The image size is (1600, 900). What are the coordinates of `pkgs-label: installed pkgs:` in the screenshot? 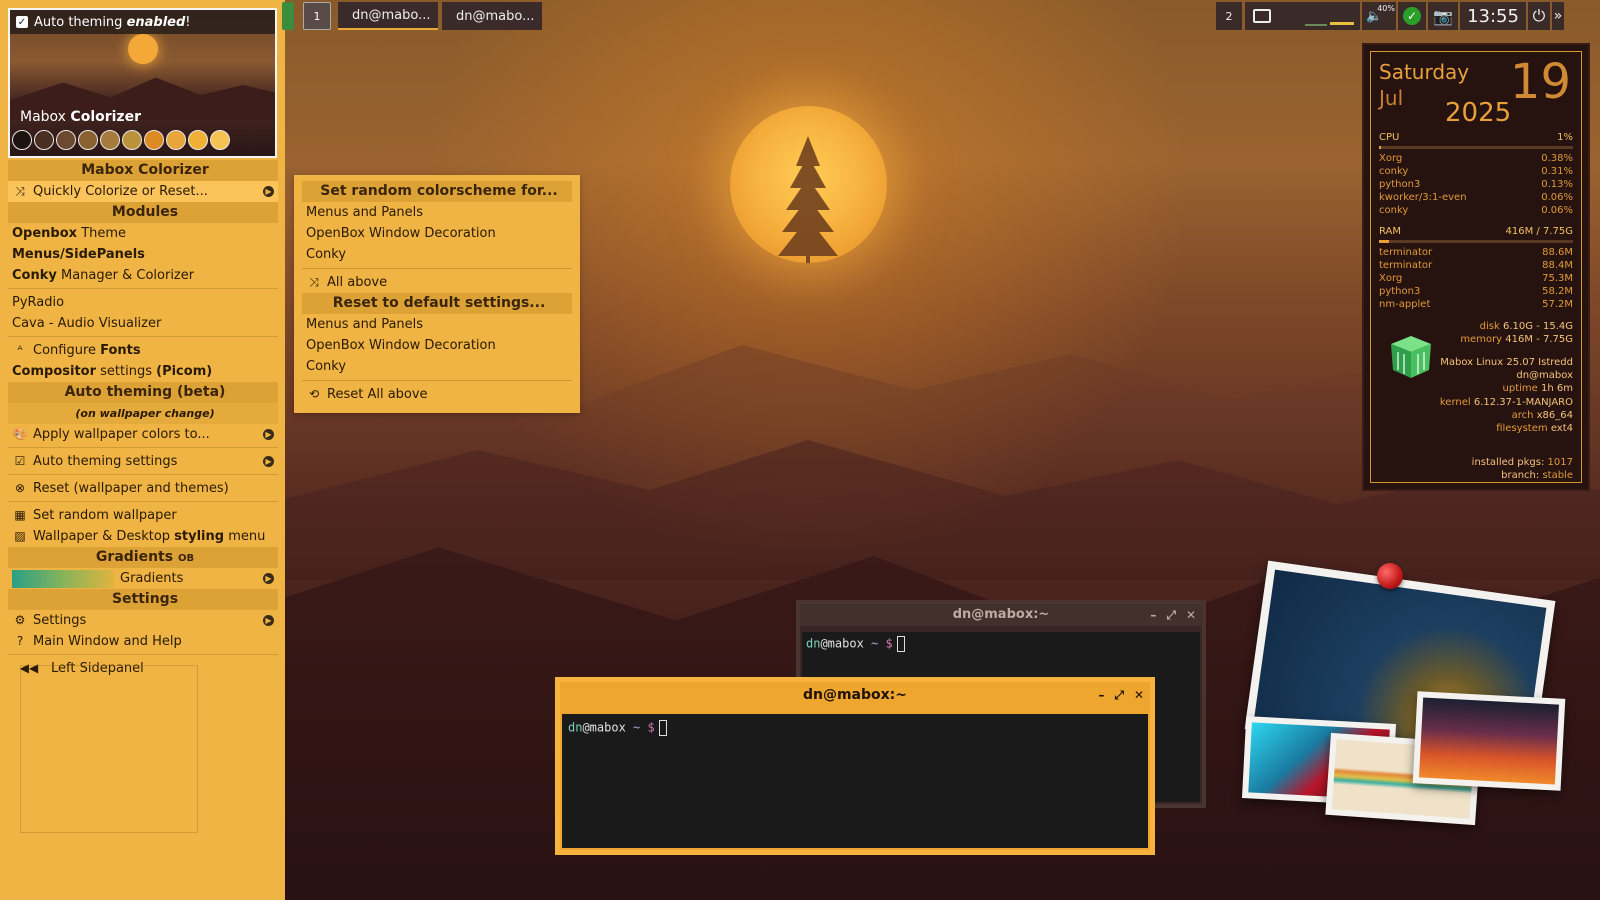 It's located at (1508, 462).